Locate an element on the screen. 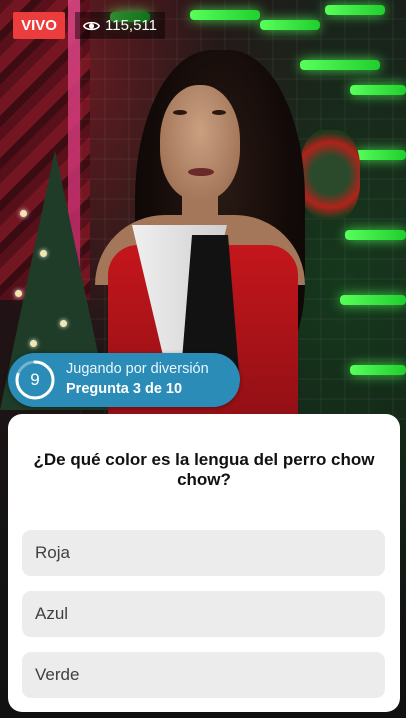  answer-option-label: Azul is located at coordinates (52, 613).